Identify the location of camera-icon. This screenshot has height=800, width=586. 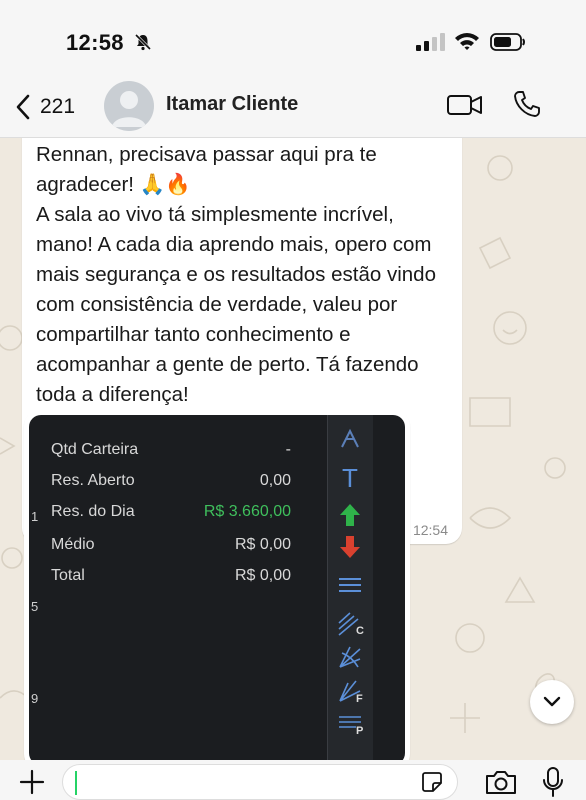
(501, 782).